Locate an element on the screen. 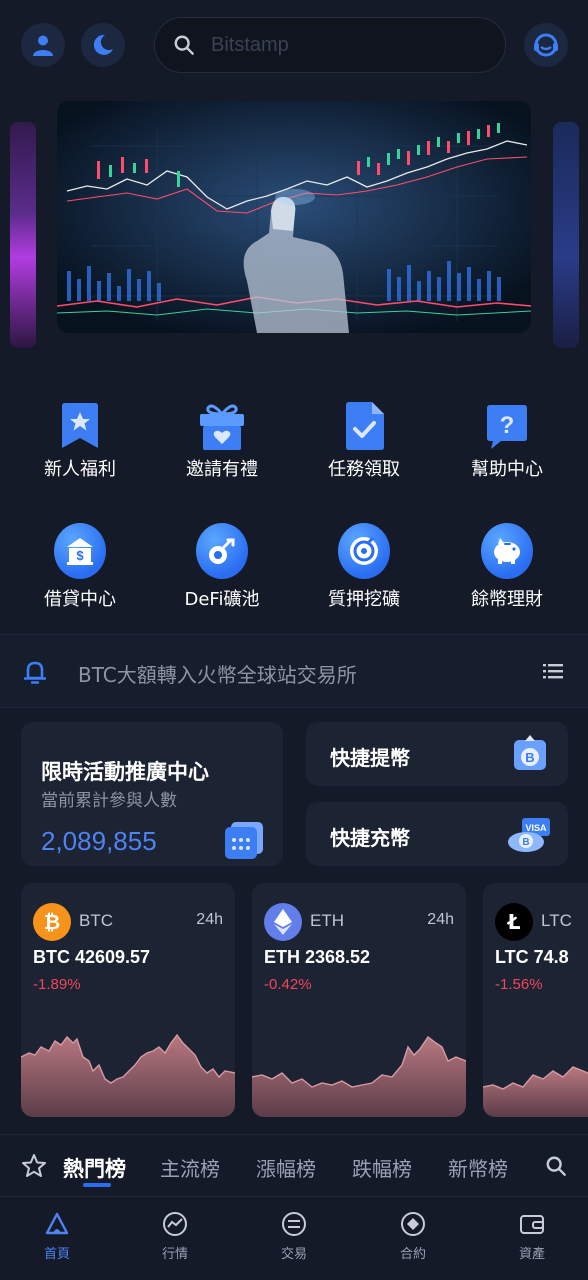  quick-deposit-label: 快捷充幣 is located at coordinates (370, 838).